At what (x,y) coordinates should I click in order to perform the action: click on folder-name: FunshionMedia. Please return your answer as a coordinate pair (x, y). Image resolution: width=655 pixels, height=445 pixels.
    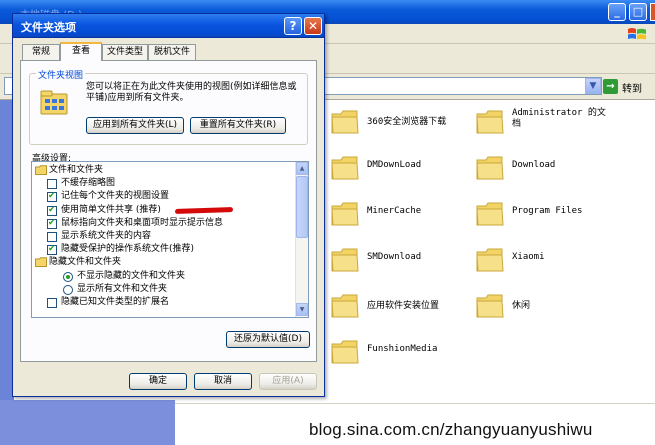
    Looking at the image, I should click on (402, 349).